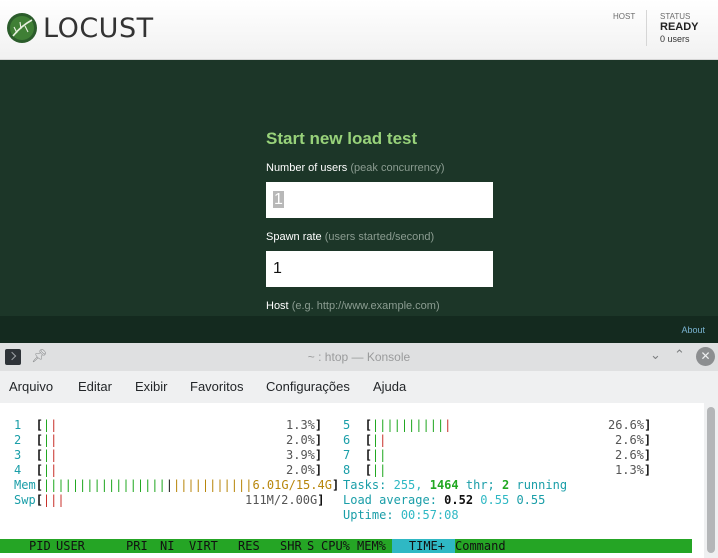  Describe the element at coordinates (693, 330) in the screenshot. I see `about-link: About` at that location.